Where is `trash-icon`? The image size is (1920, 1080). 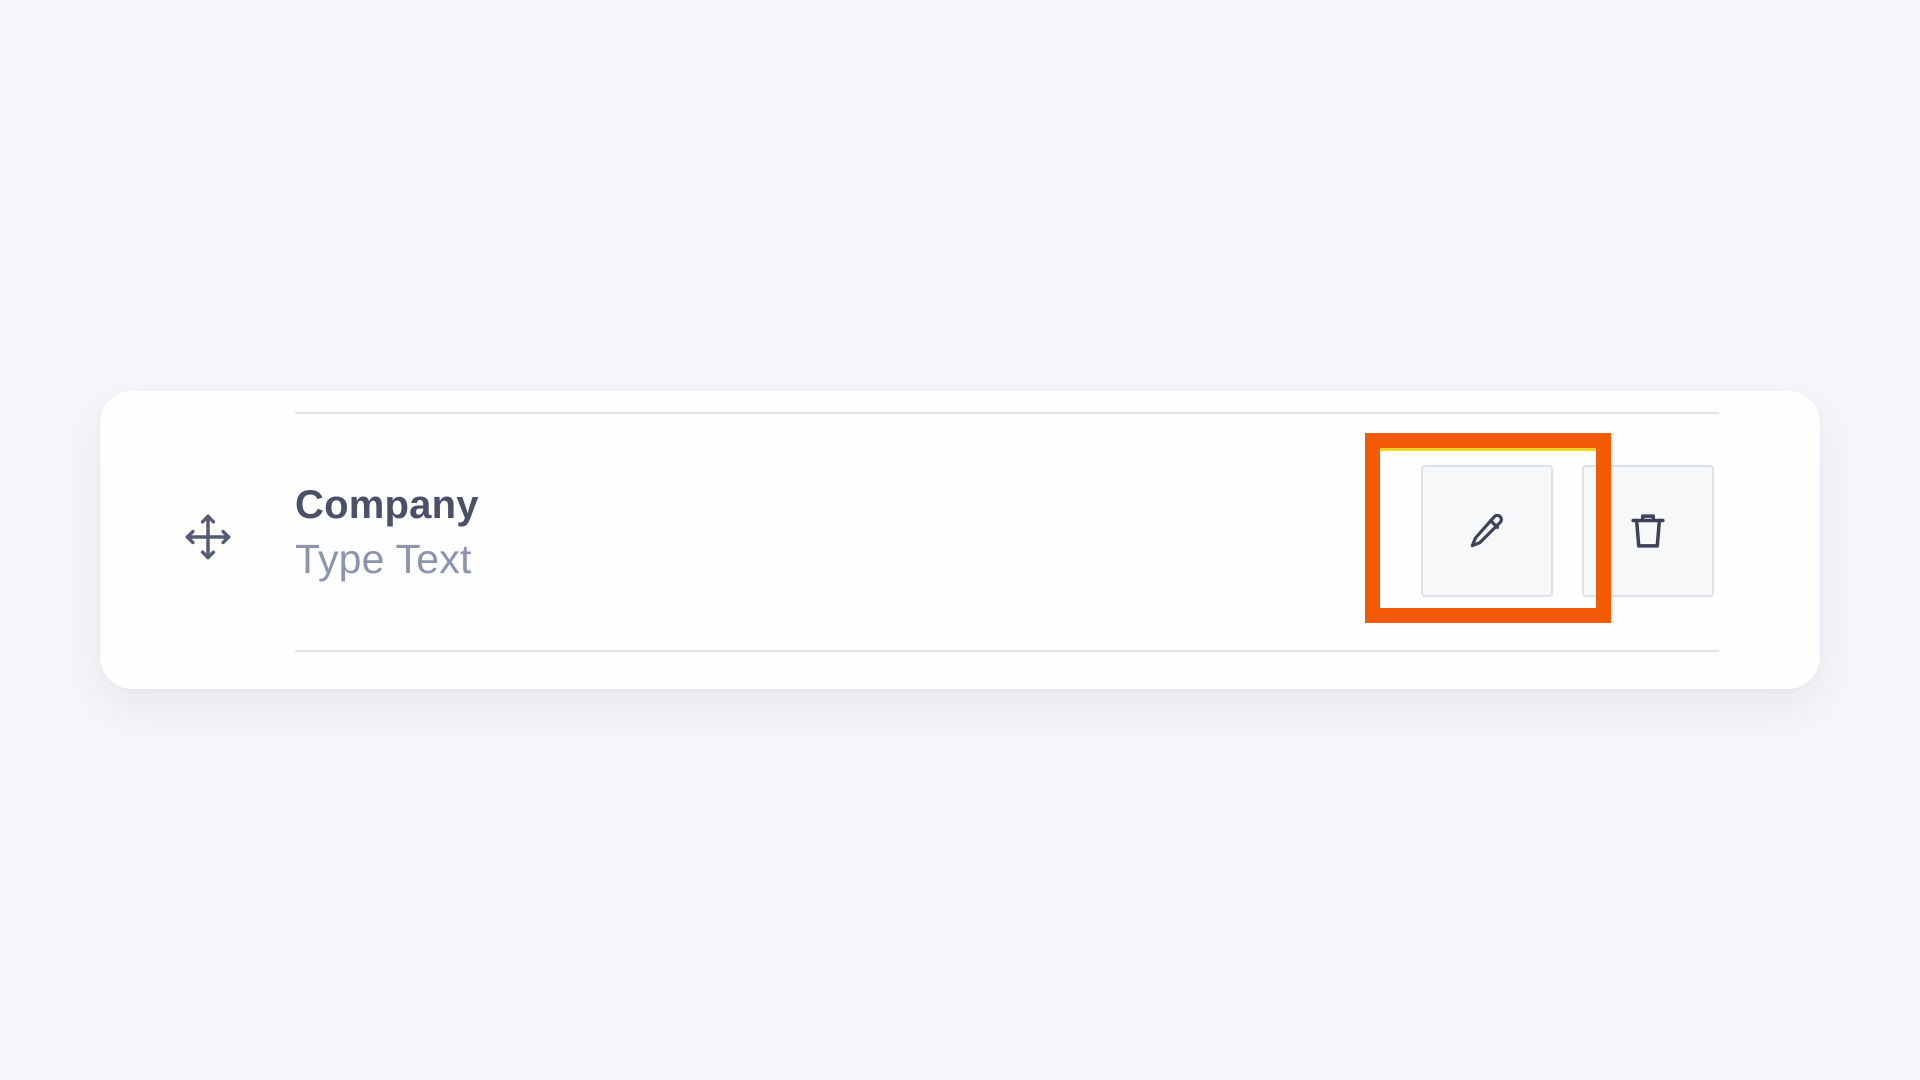 trash-icon is located at coordinates (1648, 531).